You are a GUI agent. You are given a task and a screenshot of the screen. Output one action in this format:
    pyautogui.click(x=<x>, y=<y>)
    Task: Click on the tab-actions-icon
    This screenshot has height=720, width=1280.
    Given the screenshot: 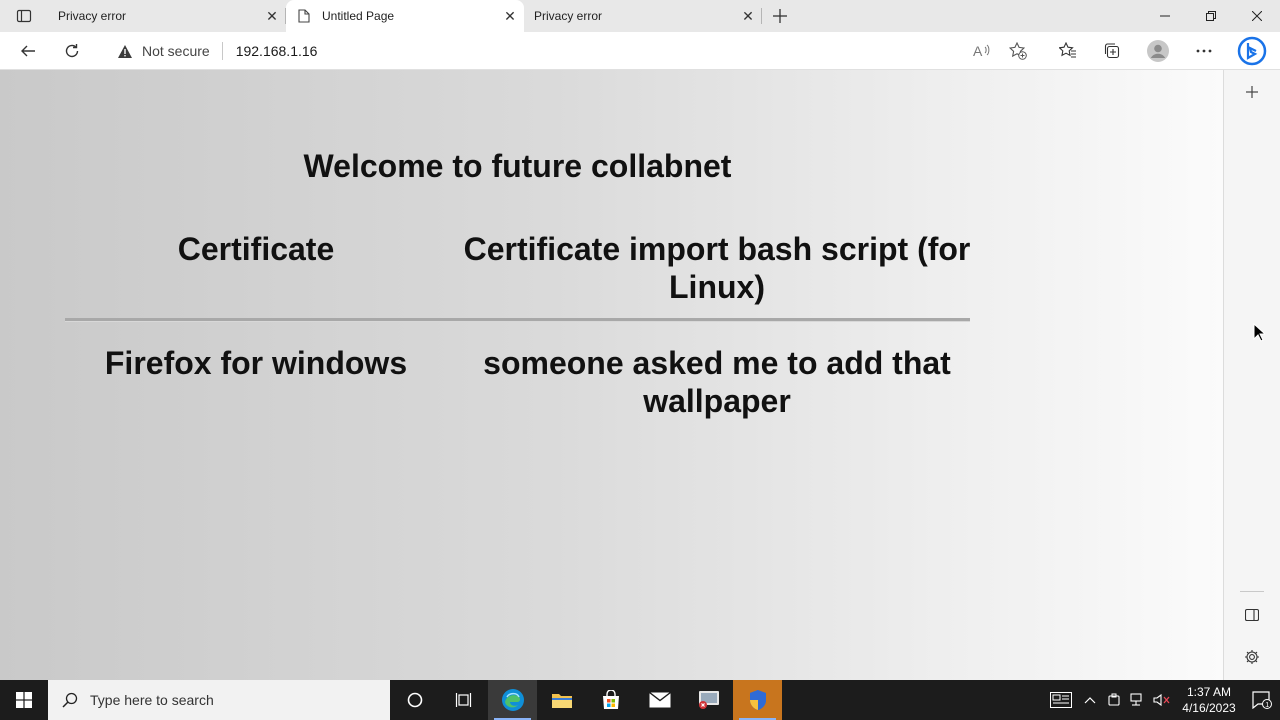 What is the action you would take?
    pyautogui.click(x=24, y=16)
    